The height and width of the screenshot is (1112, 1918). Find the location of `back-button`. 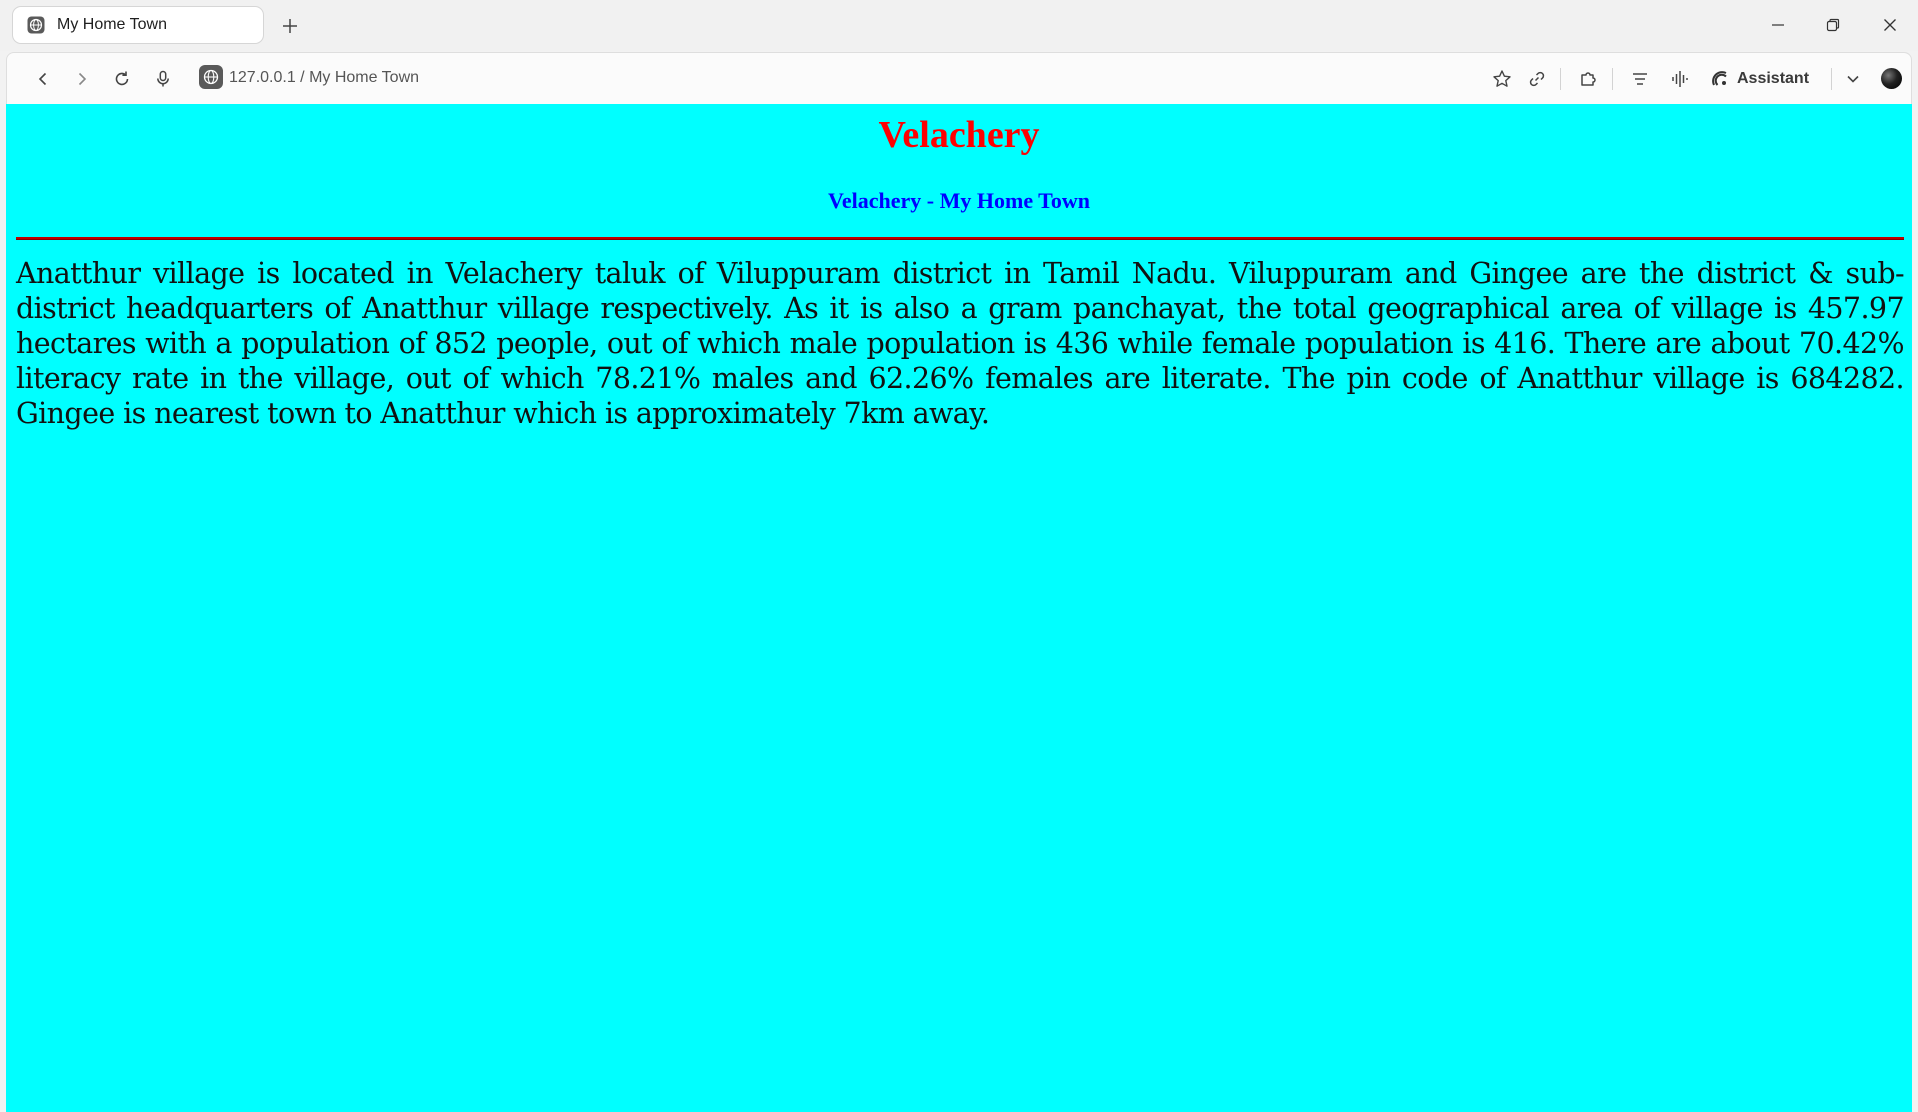

back-button is located at coordinates (43, 79).